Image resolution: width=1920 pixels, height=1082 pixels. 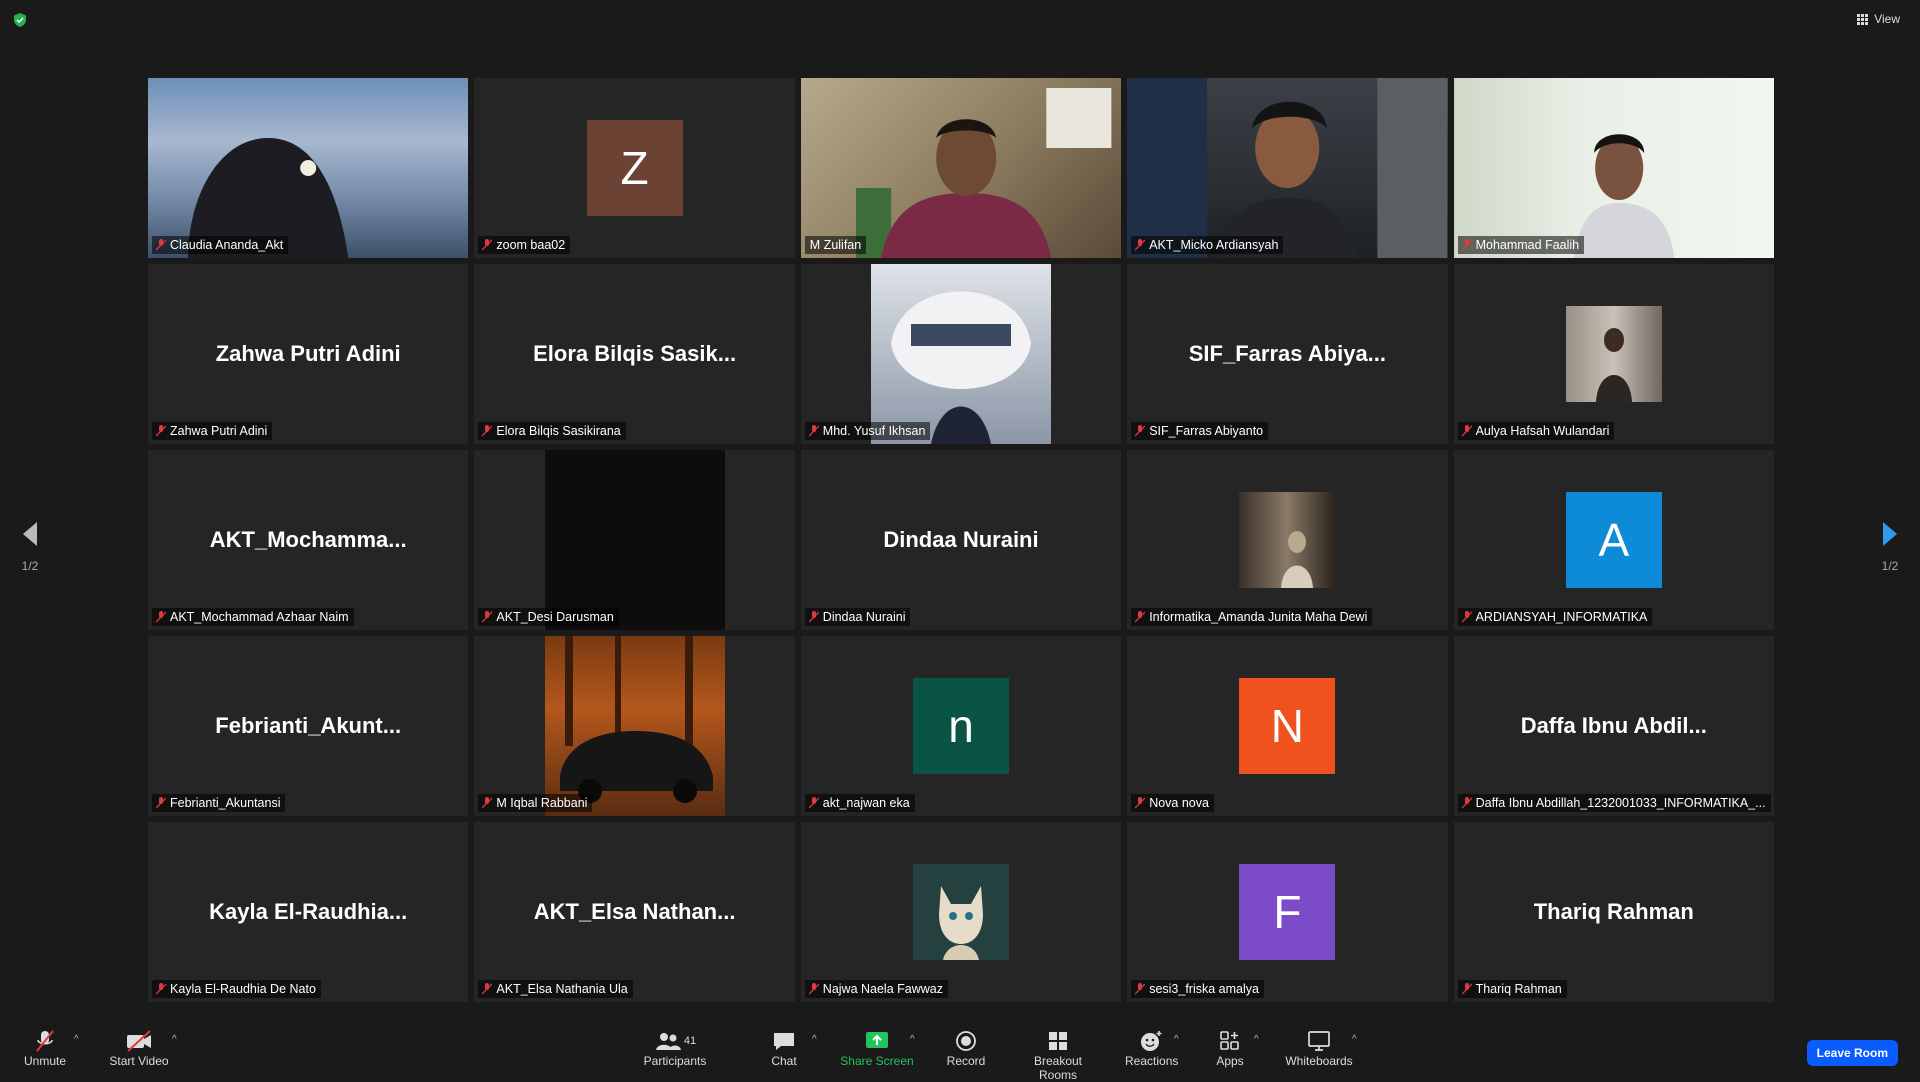 I want to click on participant-name-label: Elora Bilqis Sasikirana, so click(x=552, y=431).